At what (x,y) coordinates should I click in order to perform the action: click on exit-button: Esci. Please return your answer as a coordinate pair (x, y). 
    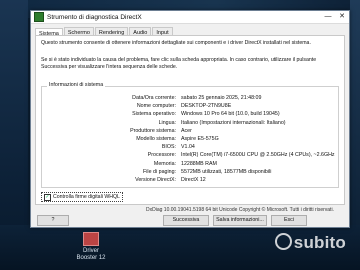
    Looking at the image, I should click on (289, 220).